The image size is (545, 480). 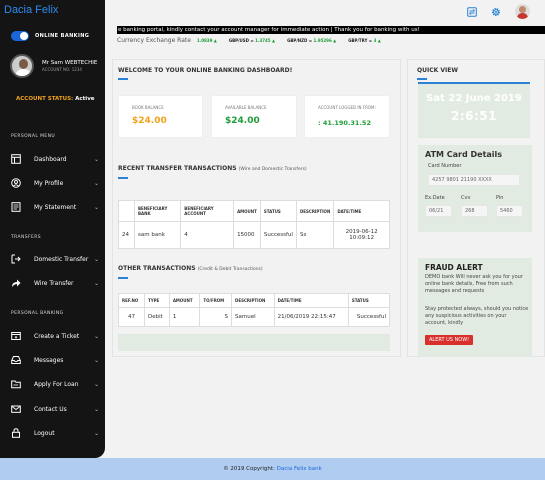 I want to click on clock-card: Sat 22 June 2019 2:6:51, so click(x=474, y=110).